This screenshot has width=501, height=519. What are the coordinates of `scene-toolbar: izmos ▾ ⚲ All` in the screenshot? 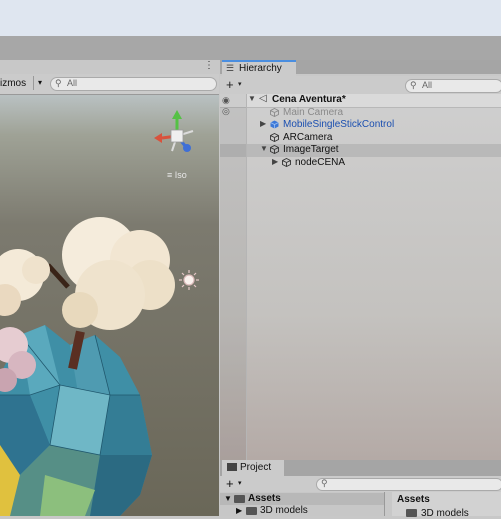 It's located at (109, 84).